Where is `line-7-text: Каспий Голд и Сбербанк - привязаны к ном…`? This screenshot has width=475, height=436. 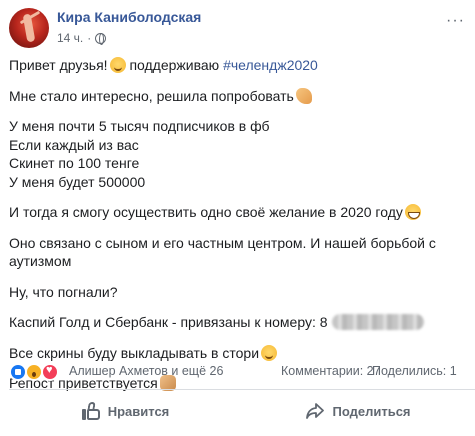 line-7-text: Каспий Голд и Сбербанк - привязаны к ном… is located at coordinates (168, 322).